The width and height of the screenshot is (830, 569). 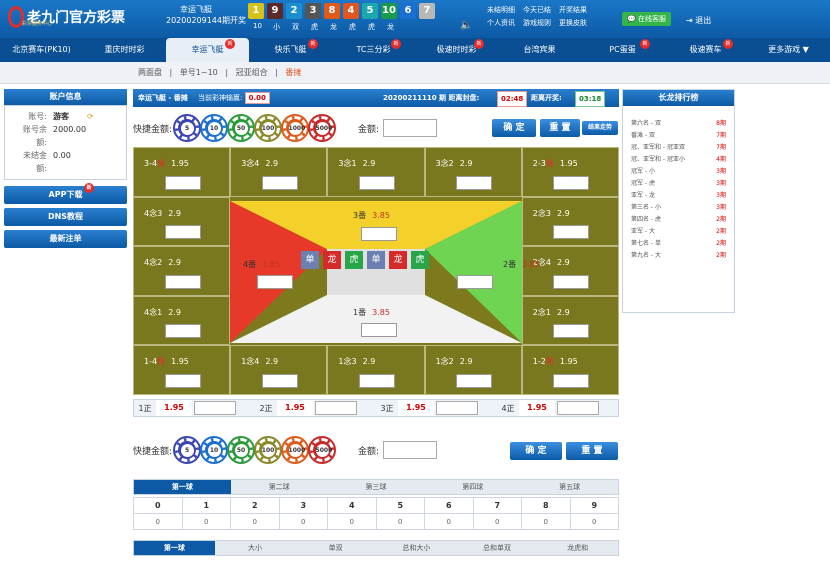 I want to click on ball-tab: 第五球, so click(x=569, y=487).